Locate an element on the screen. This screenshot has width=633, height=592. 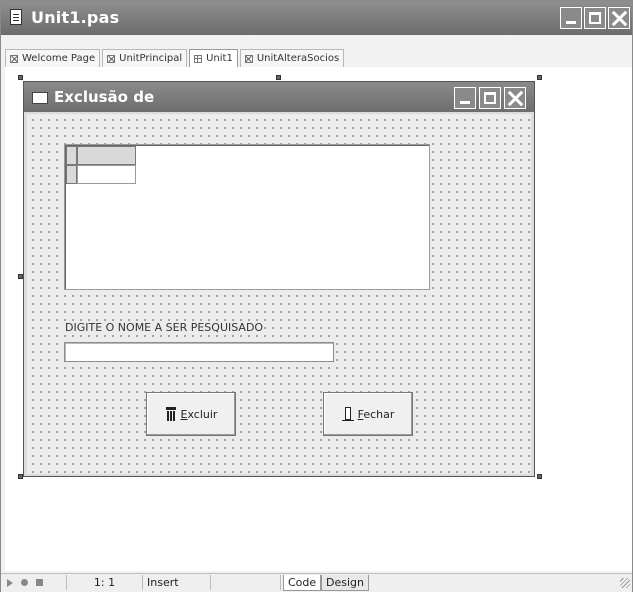
macro-controls is located at coordinates (34, 582).